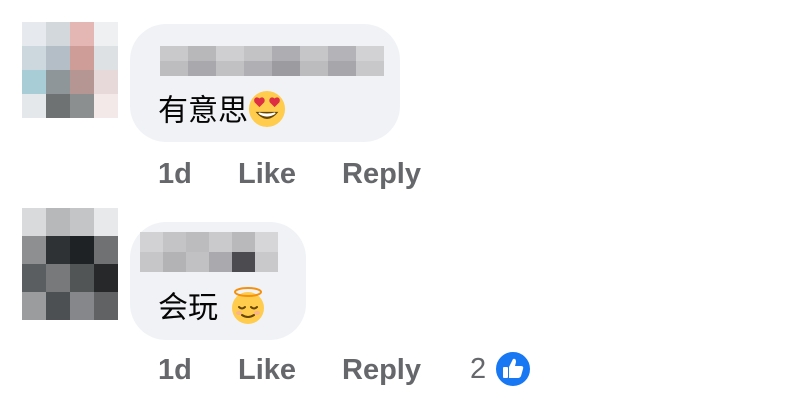  Describe the element at coordinates (478, 369) in the screenshot. I see `reaction-count: 2` at that location.